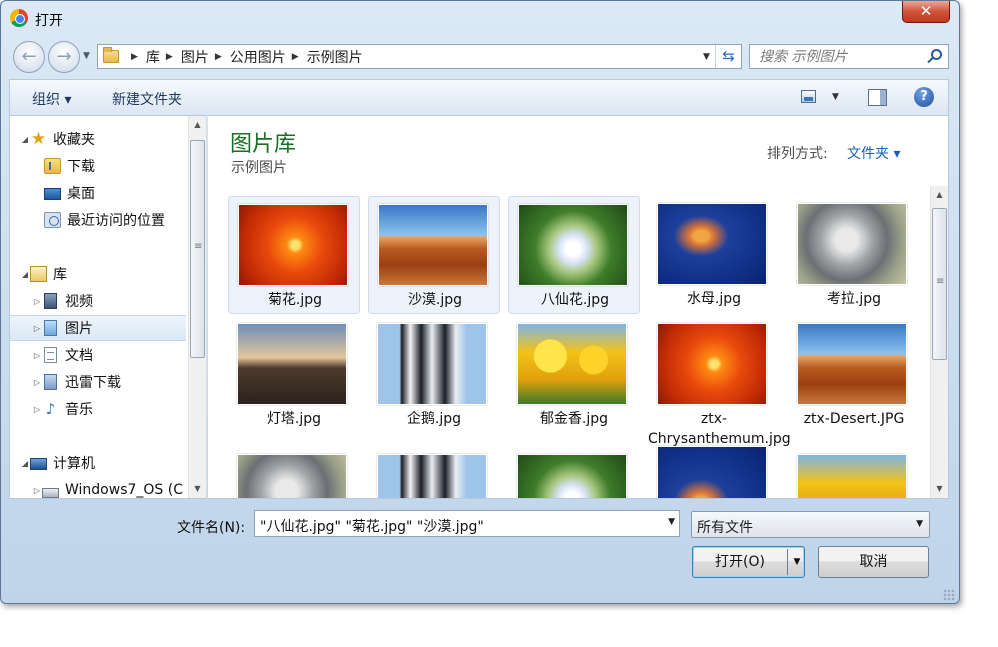  What do you see at coordinates (740, 562) in the screenshot?
I see `open-button: 打开(O)` at bounding box center [740, 562].